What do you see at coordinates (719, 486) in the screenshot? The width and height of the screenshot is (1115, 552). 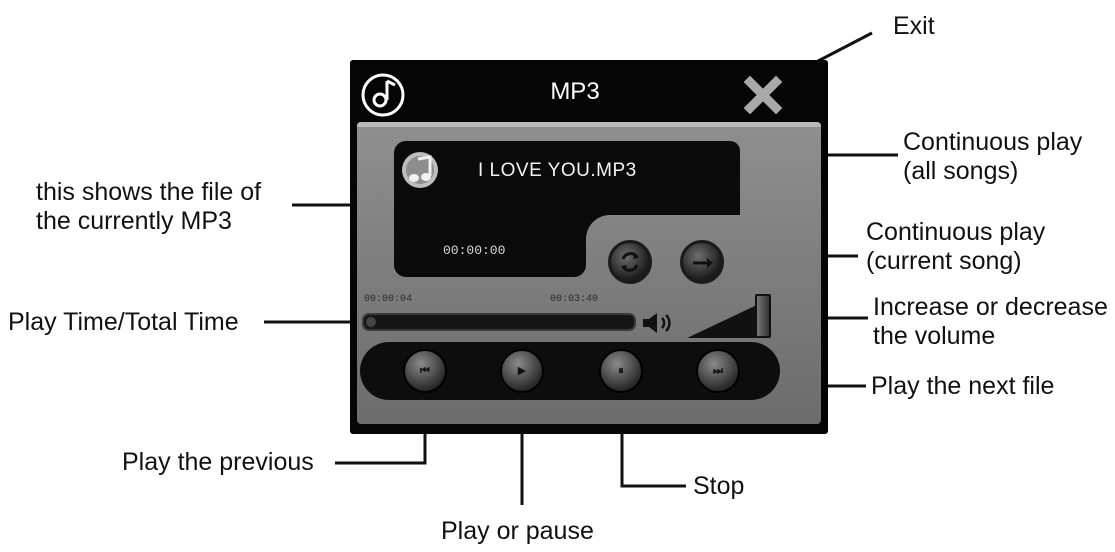 I see `stop-callout: Stop` at bounding box center [719, 486].